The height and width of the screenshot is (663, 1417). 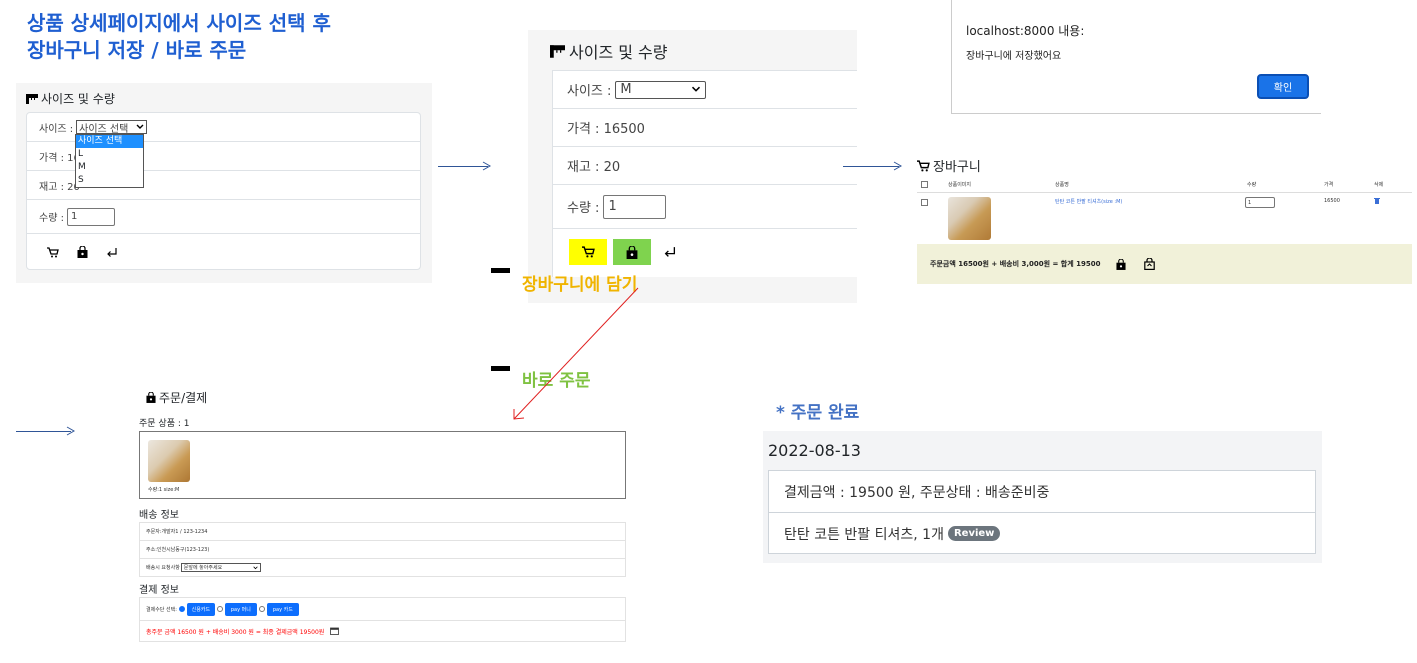 What do you see at coordinates (109, 180) in the screenshot?
I see `size-option: S` at bounding box center [109, 180].